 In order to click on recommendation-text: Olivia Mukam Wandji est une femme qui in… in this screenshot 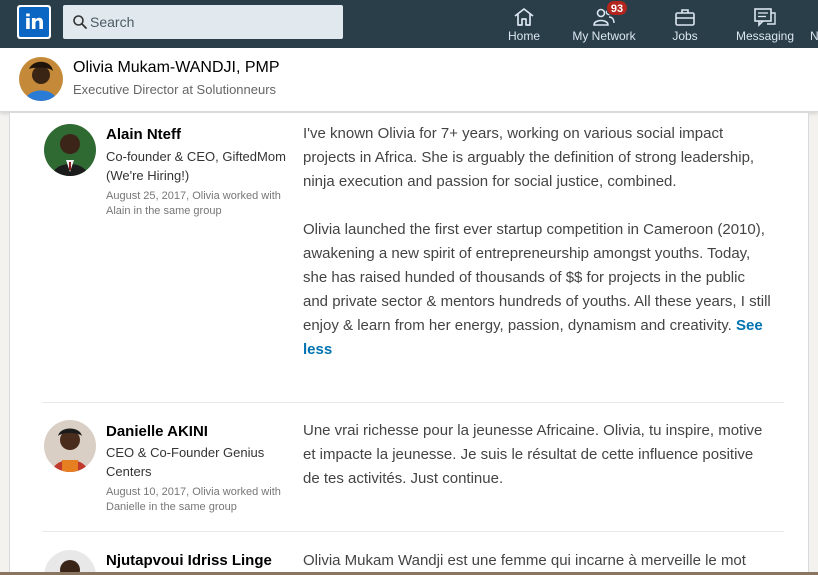, I will do `click(538, 561)`.